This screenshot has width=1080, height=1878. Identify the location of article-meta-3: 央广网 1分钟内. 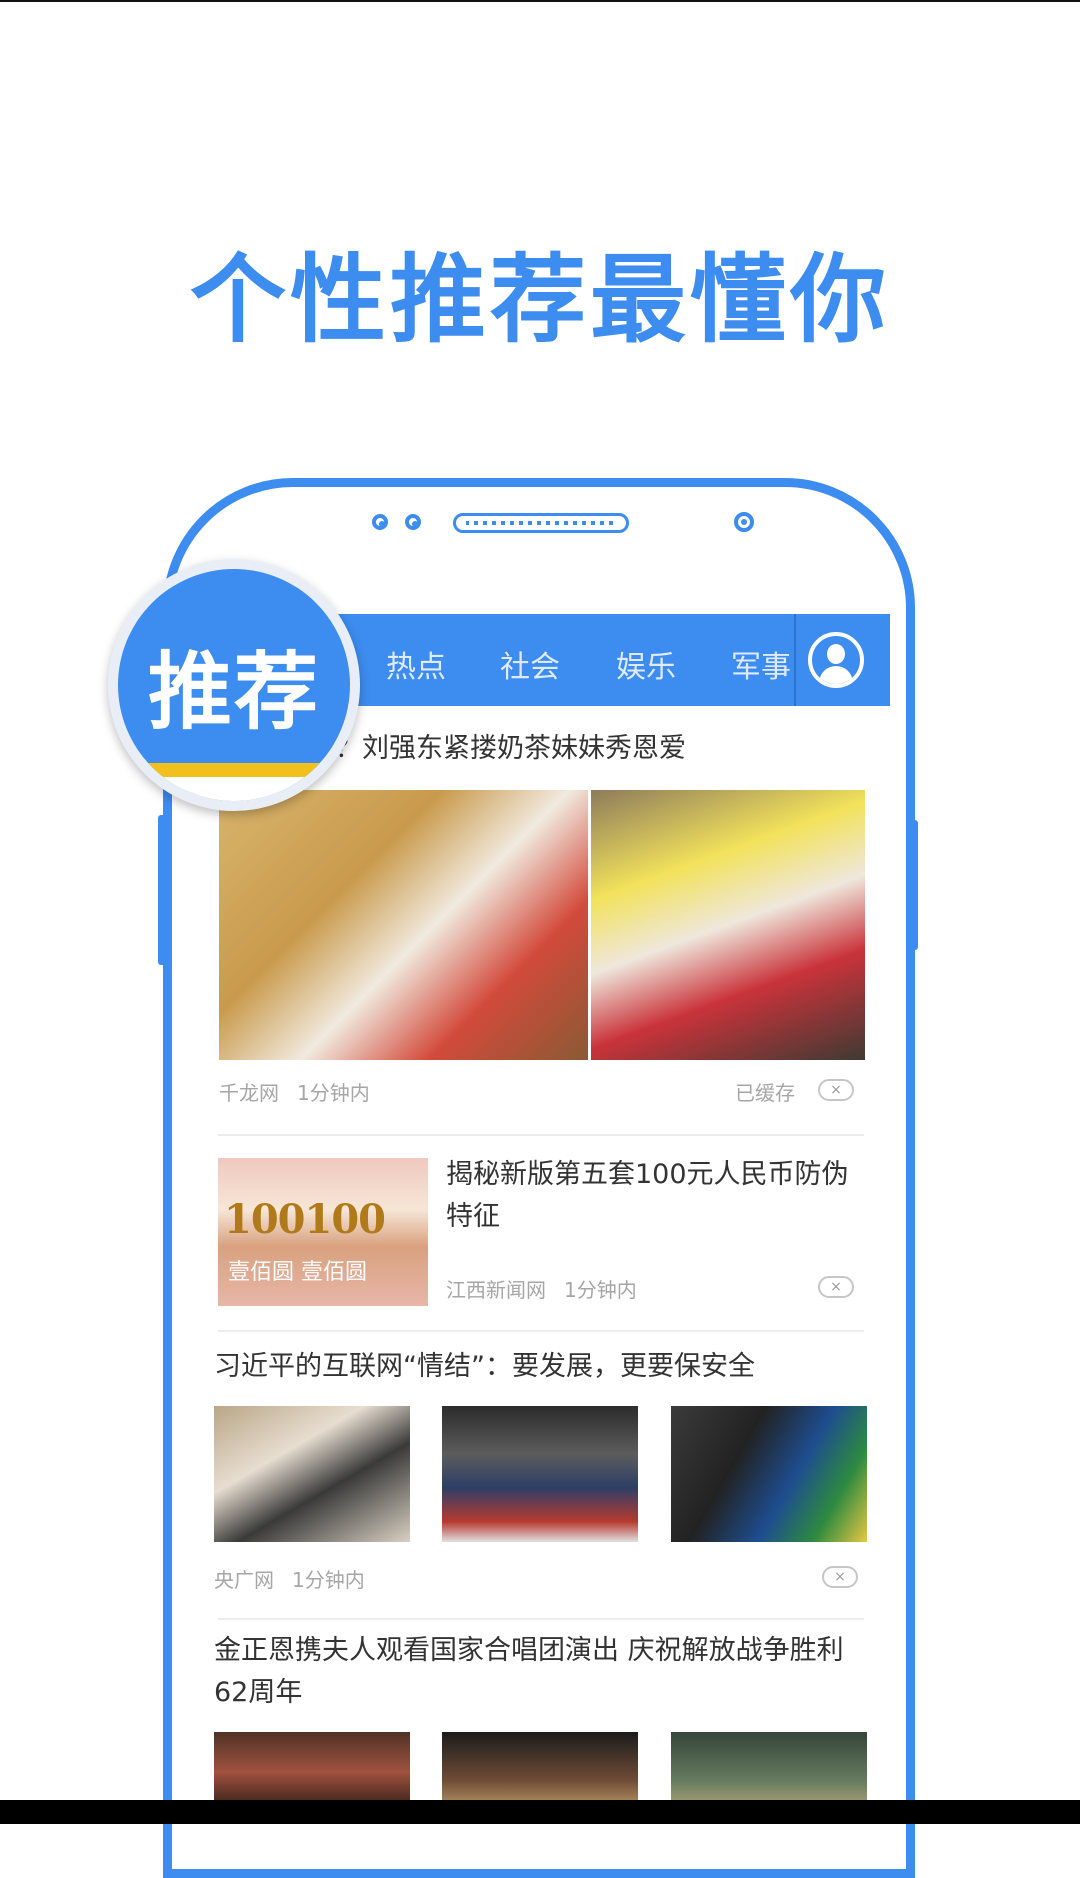
(298, 1578).